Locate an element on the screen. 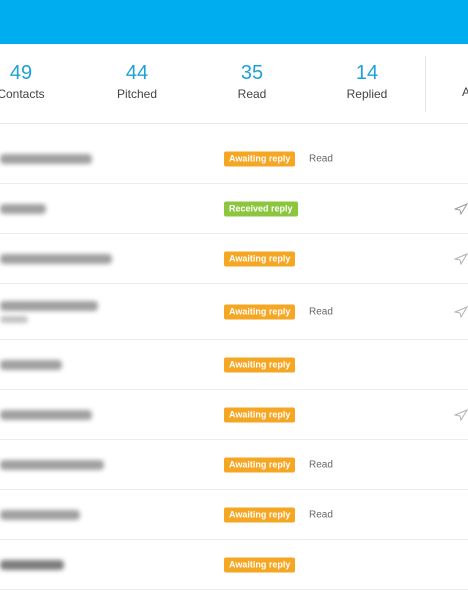 This screenshot has width=468, height=598. stat-value: 14 is located at coordinates (367, 73).